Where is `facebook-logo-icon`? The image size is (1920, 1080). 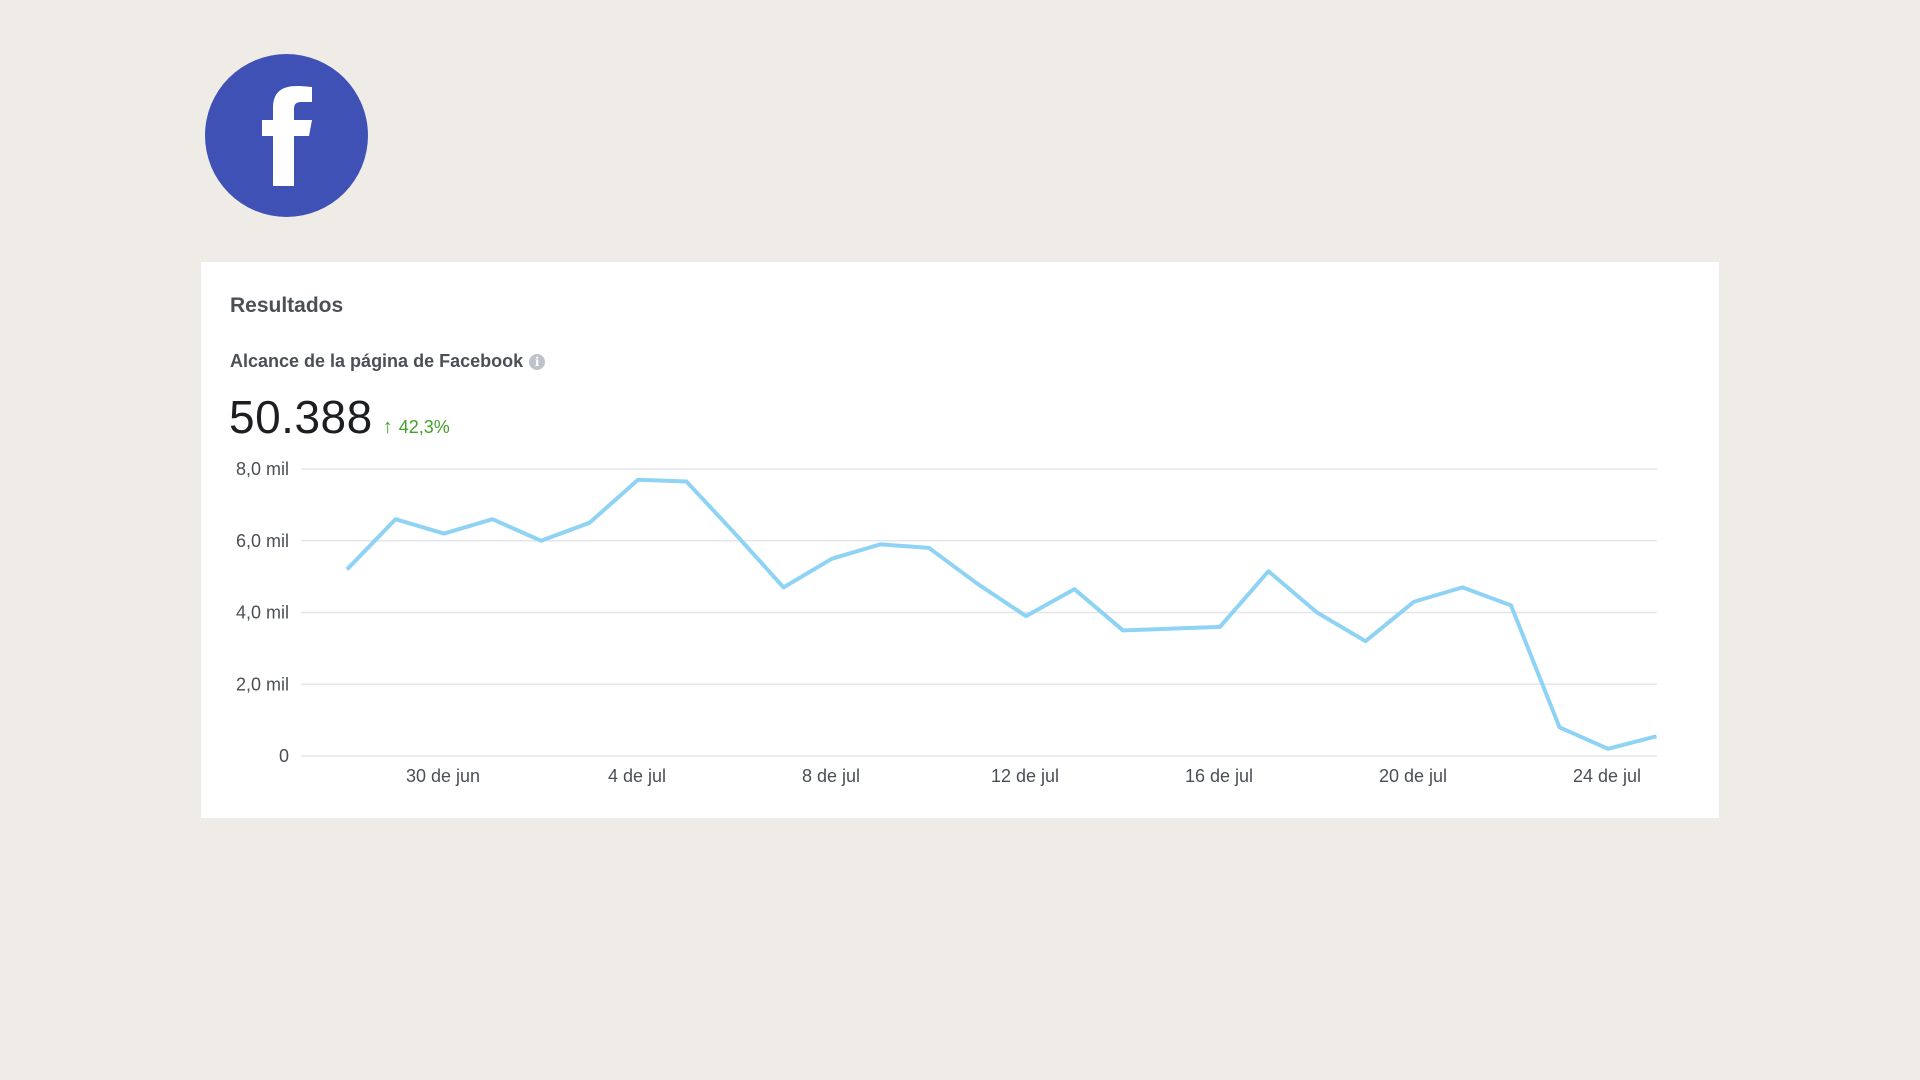 facebook-logo-icon is located at coordinates (286, 135).